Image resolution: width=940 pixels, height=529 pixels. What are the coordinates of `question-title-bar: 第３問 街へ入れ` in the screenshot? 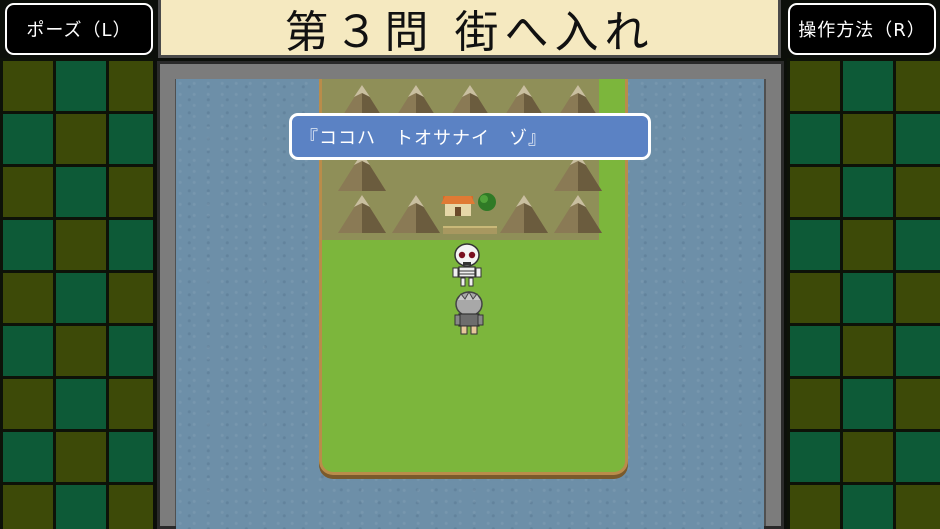 It's located at (469, 29).